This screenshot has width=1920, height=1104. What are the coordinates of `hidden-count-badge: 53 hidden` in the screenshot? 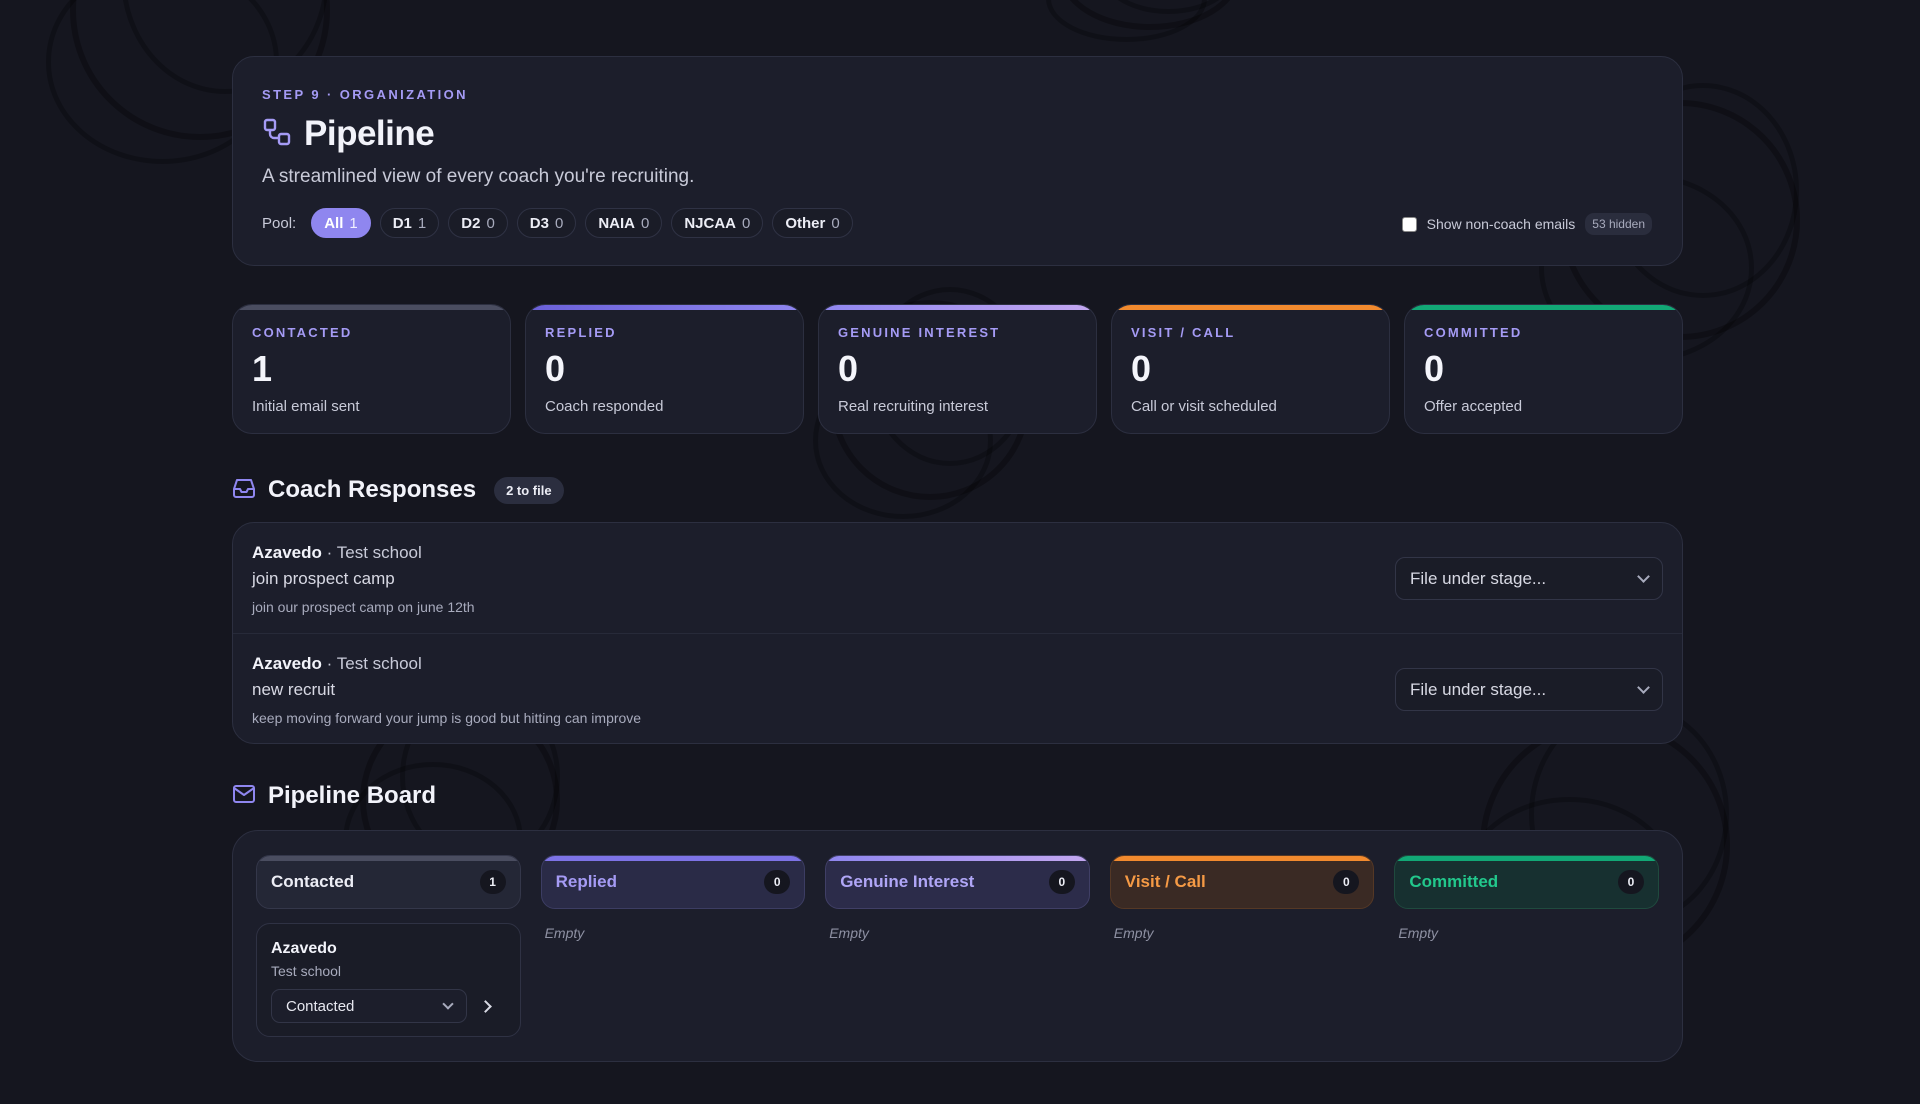 It's located at (1618, 224).